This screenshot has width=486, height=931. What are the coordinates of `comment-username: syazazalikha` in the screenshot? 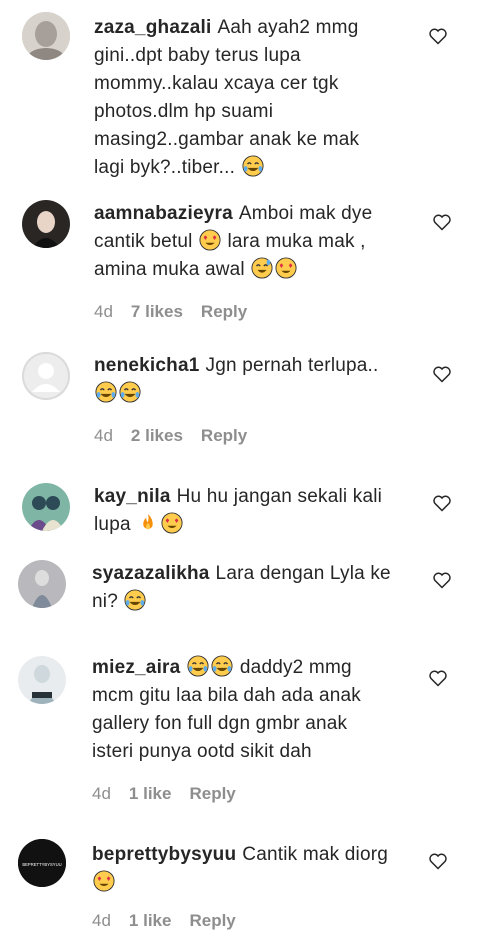 It's located at (151, 573).